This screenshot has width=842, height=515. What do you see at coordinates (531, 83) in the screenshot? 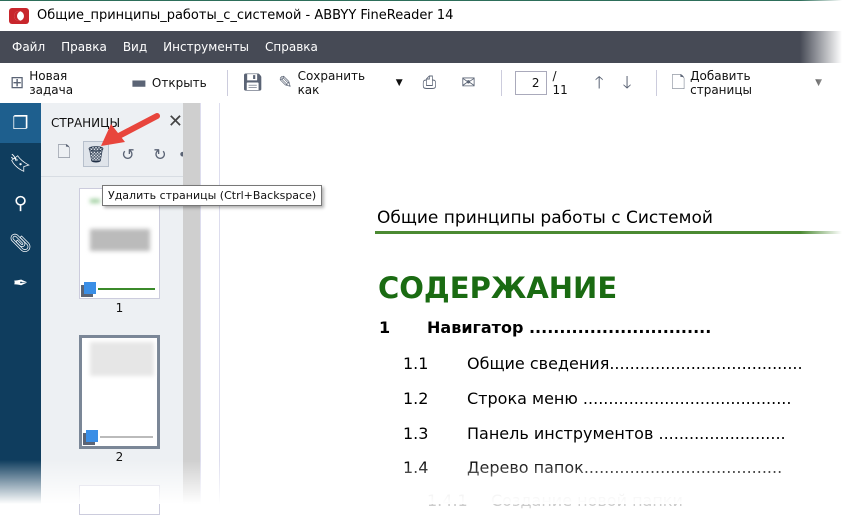
I see `page-number-input: 2` at bounding box center [531, 83].